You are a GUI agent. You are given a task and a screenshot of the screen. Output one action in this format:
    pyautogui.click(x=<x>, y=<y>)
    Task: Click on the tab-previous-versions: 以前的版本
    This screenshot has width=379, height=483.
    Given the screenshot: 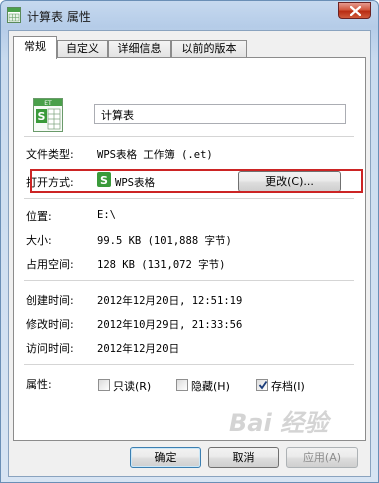 What is the action you would take?
    pyautogui.click(x=209, y=48)
    